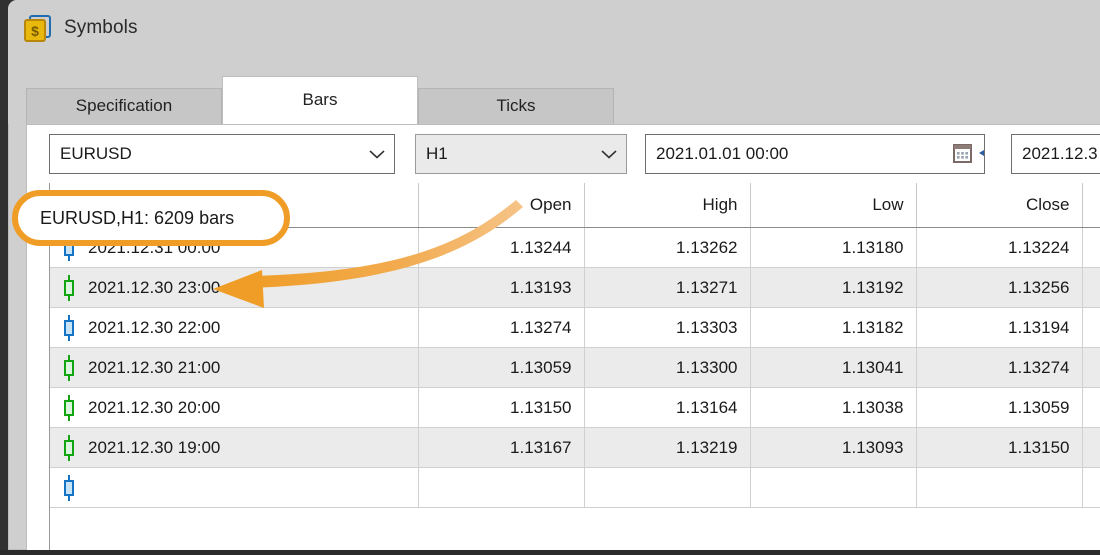  Describe the element at coordinates (96, 153) in the screenshot. I see `symbol-select-value: EURUSD` at that location.